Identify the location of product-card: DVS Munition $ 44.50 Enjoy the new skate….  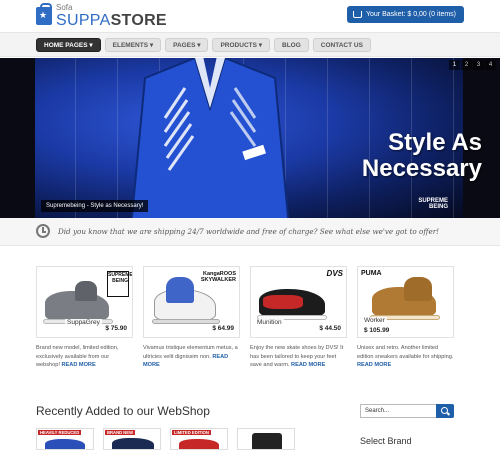
(298, 318).